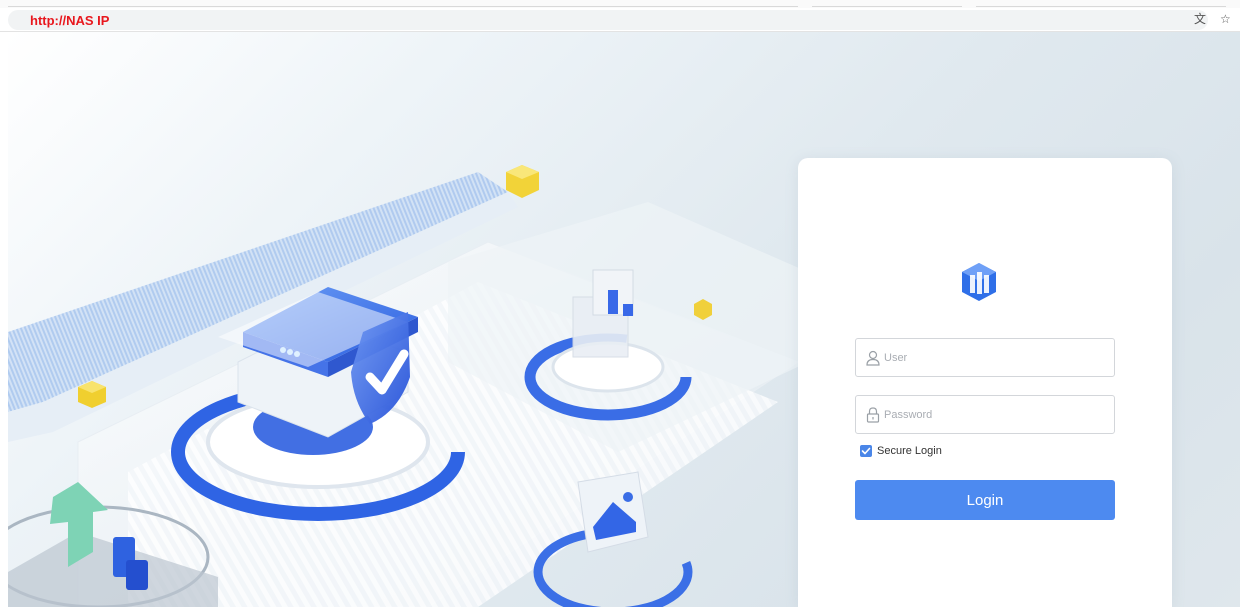 The image size is (1240, 607). I want to click on translate-icon: 文, so click(1200, 19).